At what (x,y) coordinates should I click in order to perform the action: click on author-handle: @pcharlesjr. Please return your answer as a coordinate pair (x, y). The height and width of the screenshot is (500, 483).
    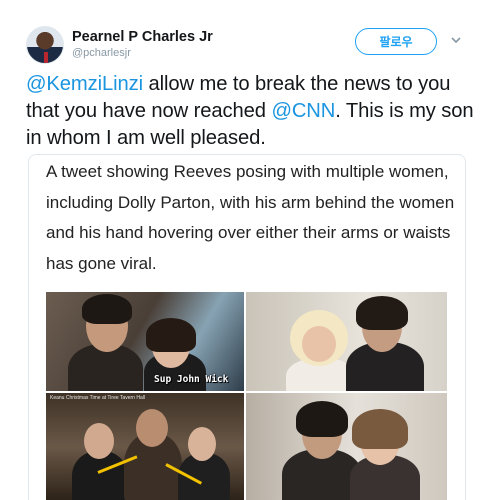
    Looking at the image, I should click on (101, 53).